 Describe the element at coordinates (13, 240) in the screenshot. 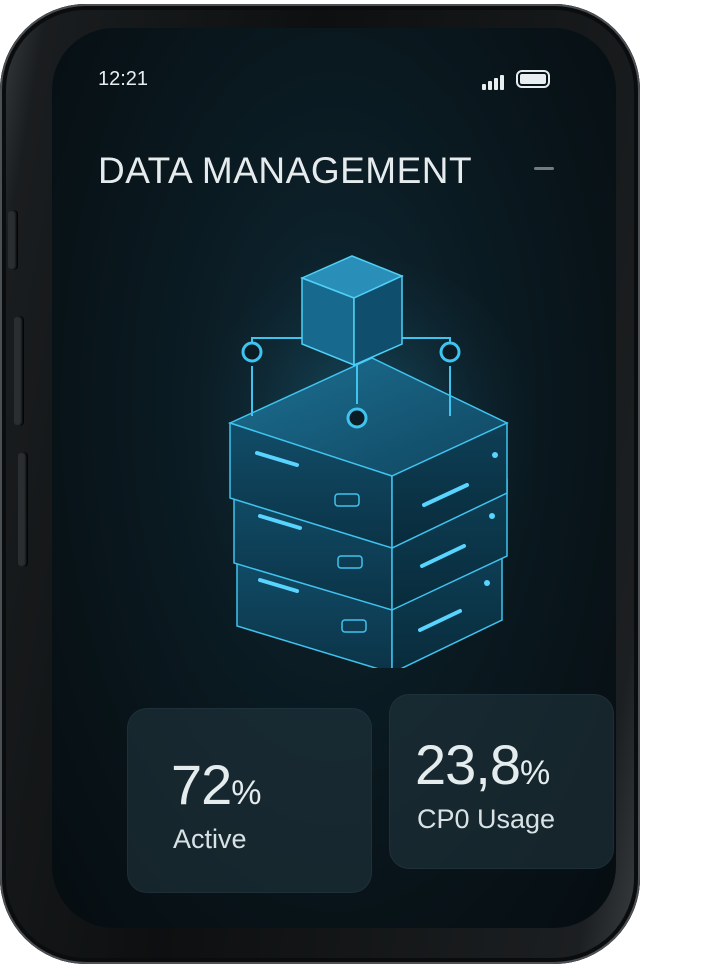

I see `mute-switch` at that location.